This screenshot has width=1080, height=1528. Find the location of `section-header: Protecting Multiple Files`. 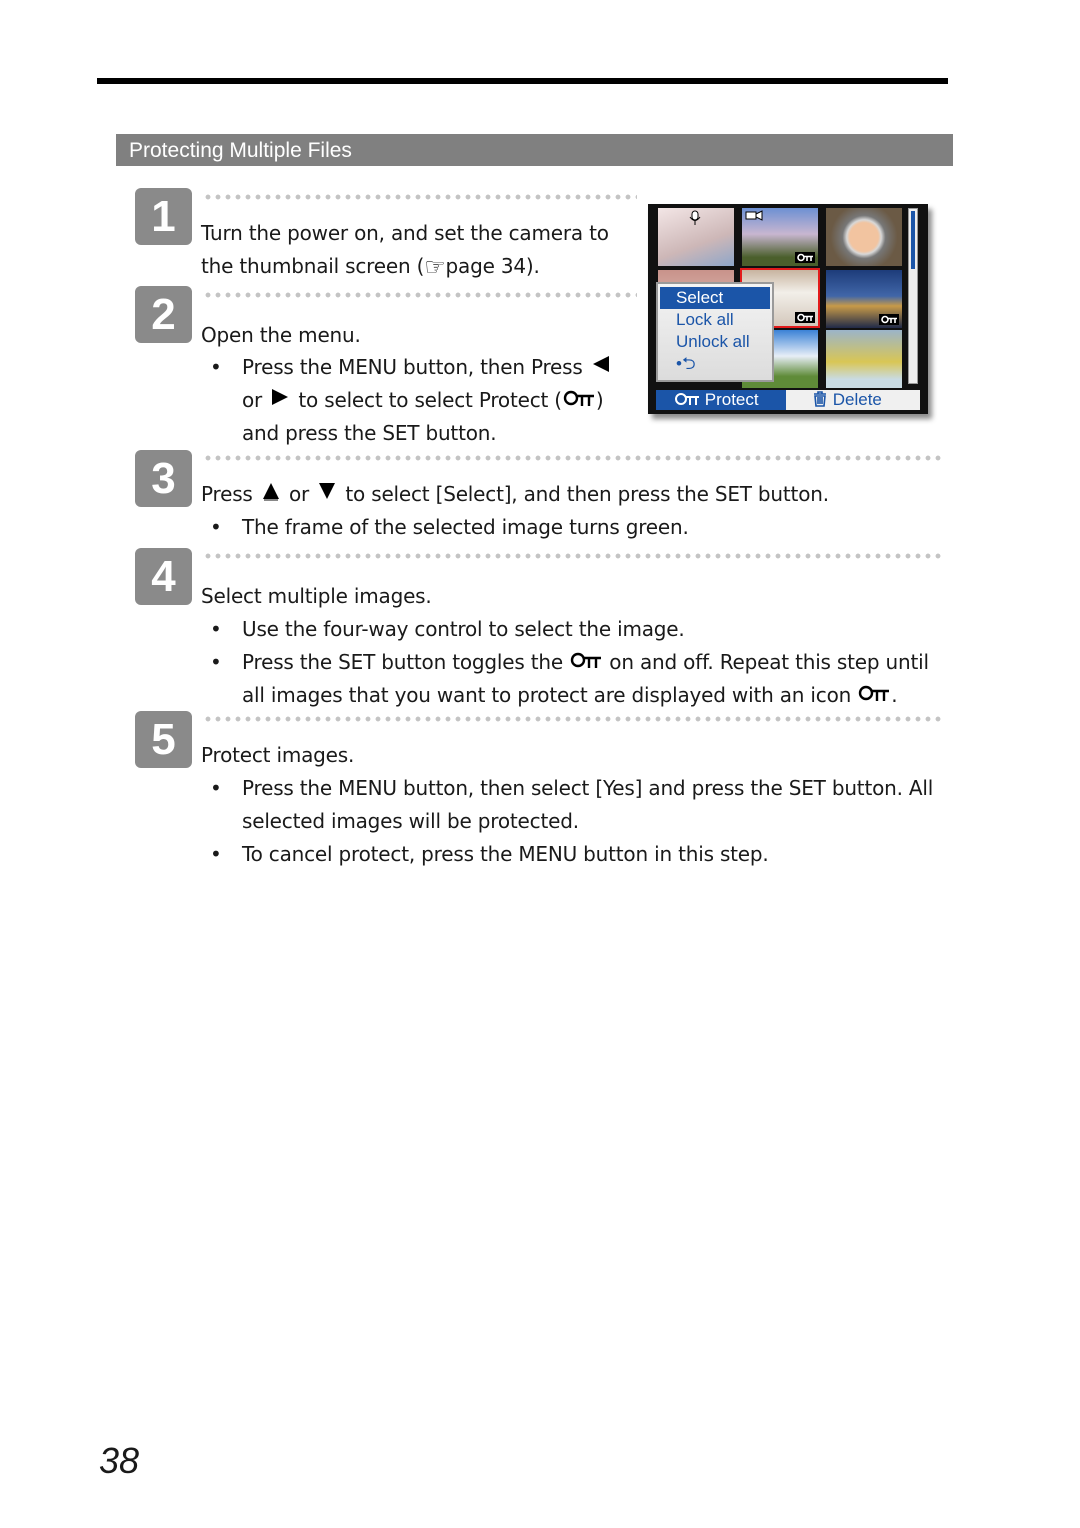

section-header: Protecting Multiple Files is located at coordinates (534, 150).